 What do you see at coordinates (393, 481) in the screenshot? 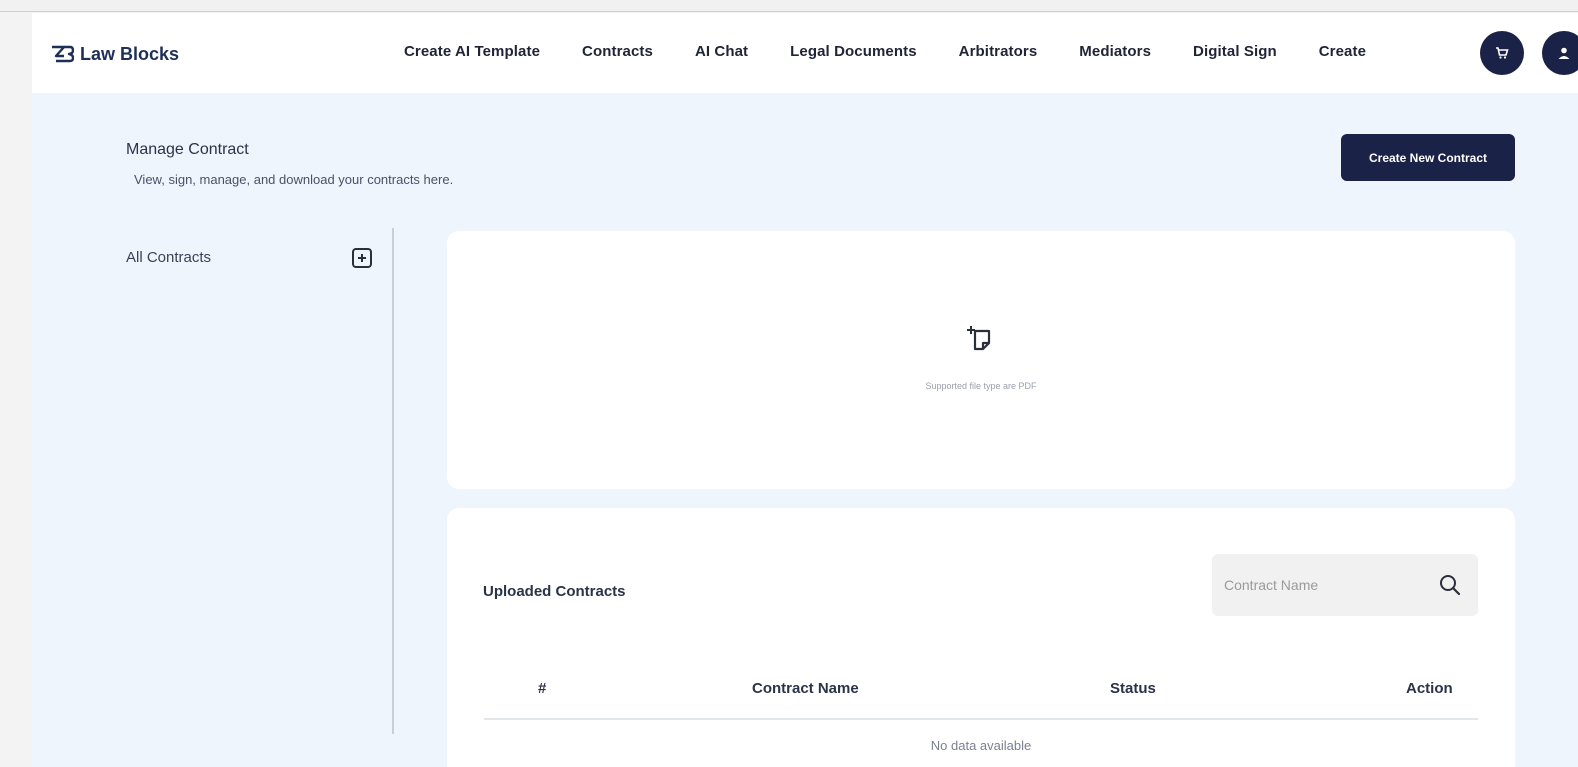
I see `sidebar-divider` at bounding box center [393, 481].